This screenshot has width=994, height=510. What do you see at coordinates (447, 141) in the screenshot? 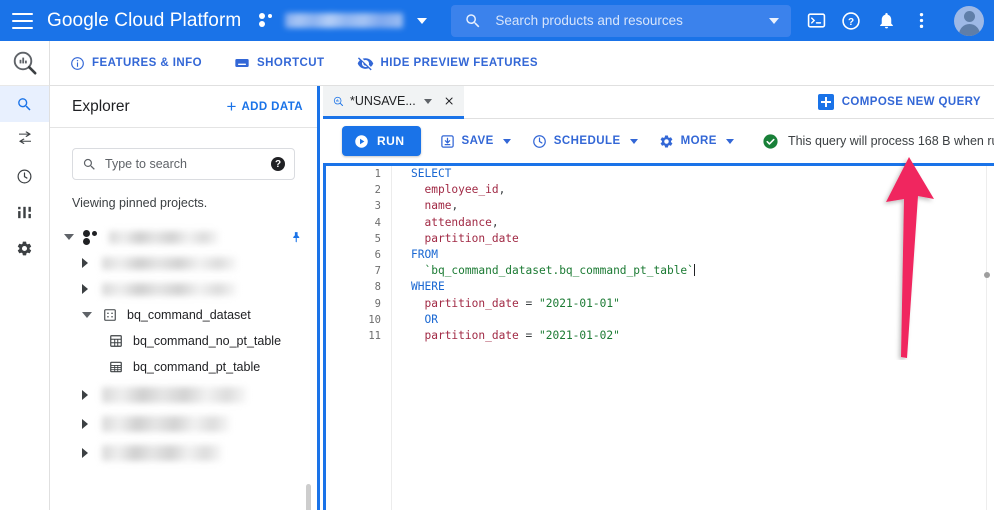
I see `save-icon` at bounding box center [447, 141].